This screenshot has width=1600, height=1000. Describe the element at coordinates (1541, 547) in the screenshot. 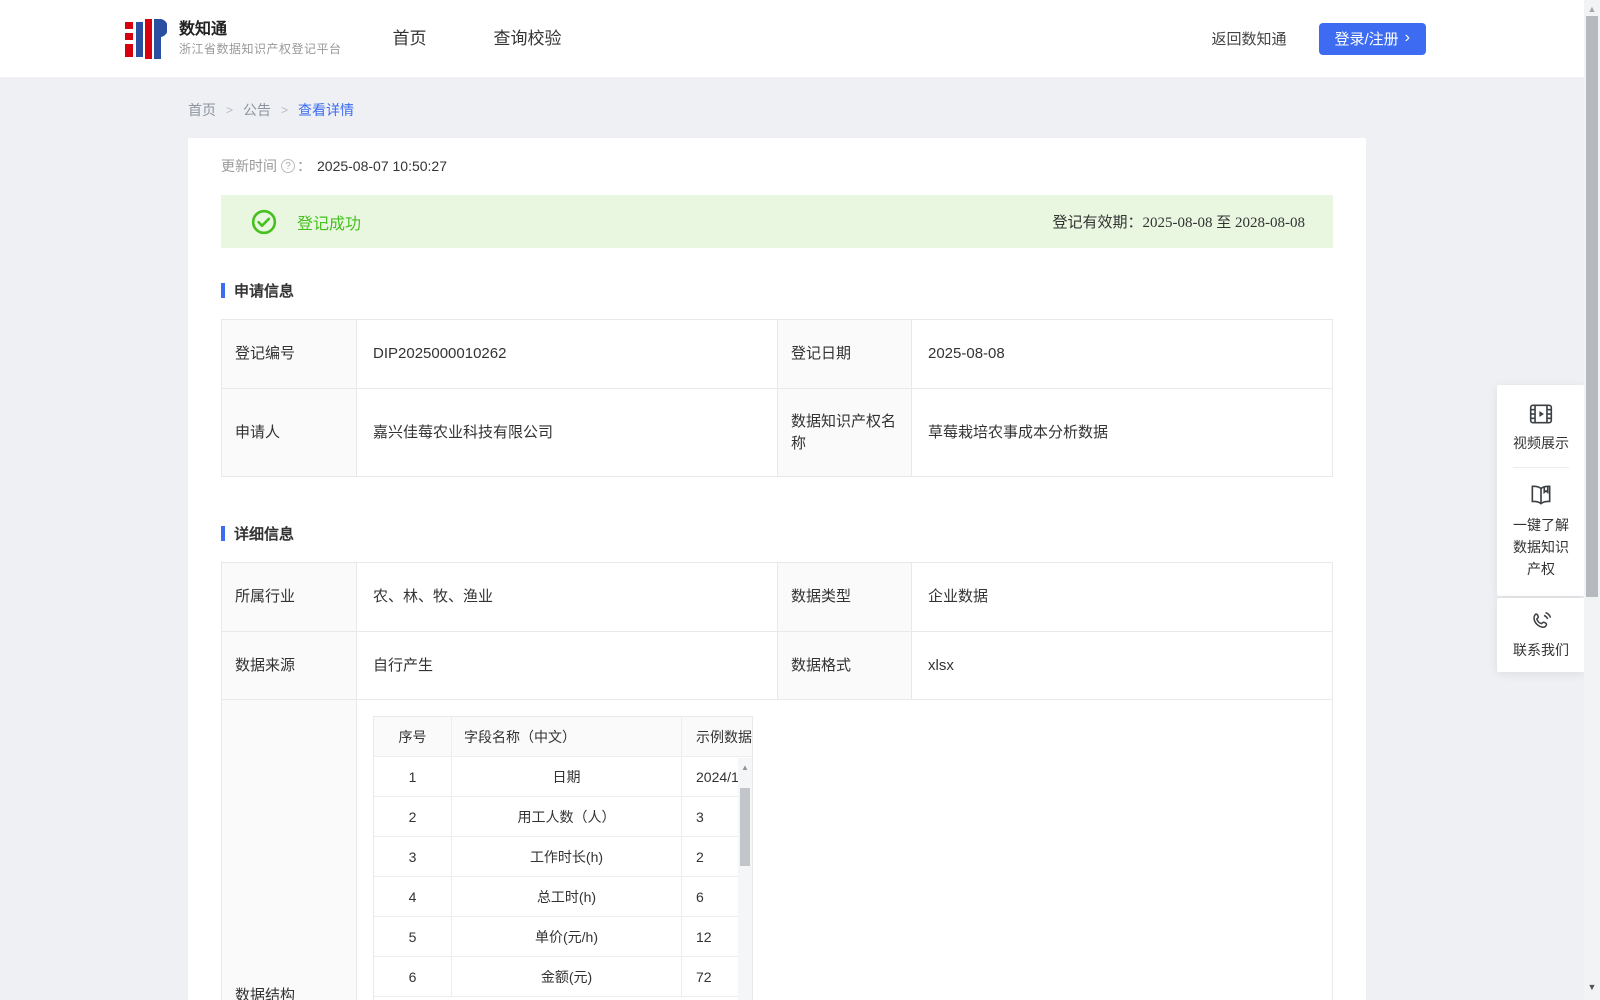

I see `learn-data-ip-label: 一键了解数据知识产权` at that location.